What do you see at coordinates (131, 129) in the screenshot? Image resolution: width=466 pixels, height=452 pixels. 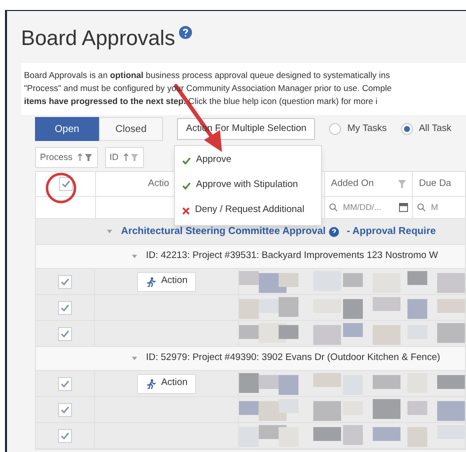 I see `tab: Closed` at bounding box center [131, 129].